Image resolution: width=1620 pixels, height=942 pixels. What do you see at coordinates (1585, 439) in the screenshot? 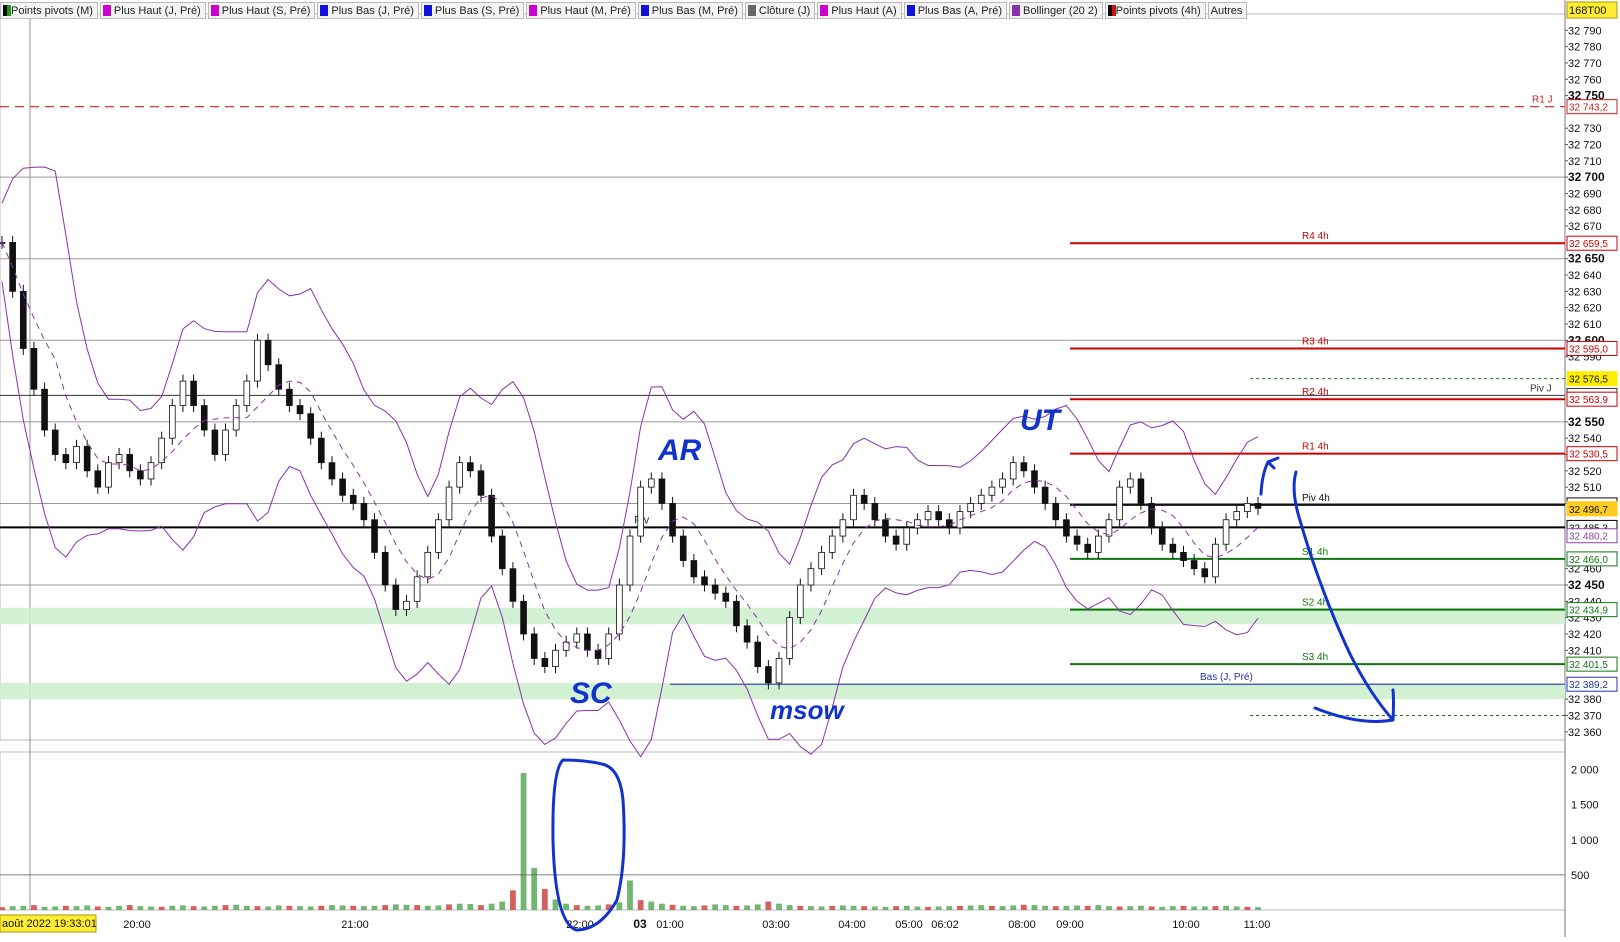
I see `y-tick-label: 32 540` at bounding box center [1585, 439].